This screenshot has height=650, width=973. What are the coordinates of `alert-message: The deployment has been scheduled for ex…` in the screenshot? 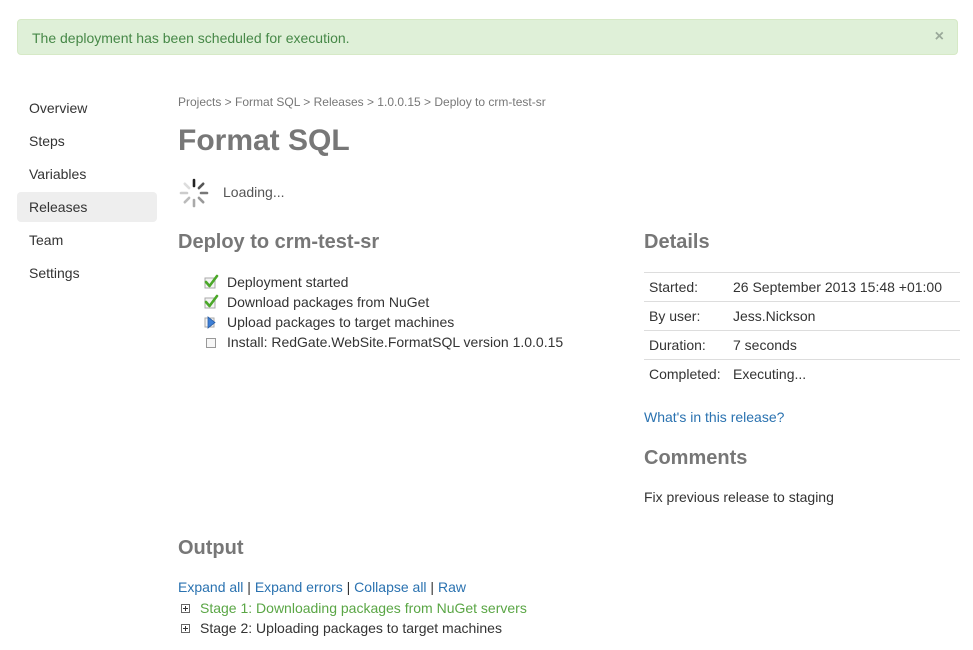 It's located at (191, 38).